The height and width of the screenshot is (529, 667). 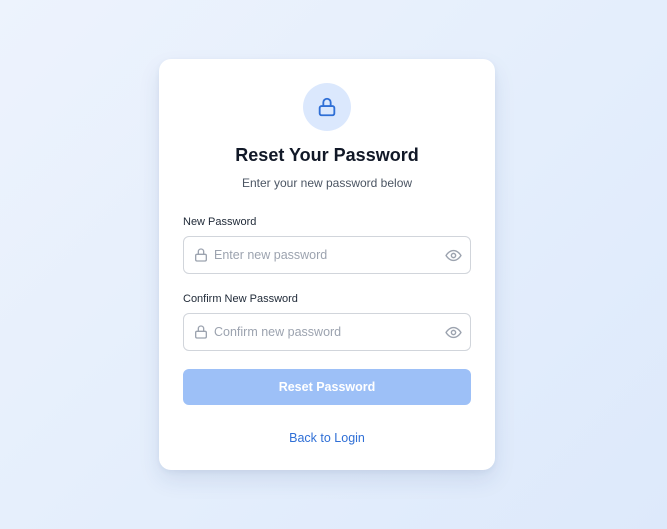 I want to click on page-subtitle: Enter your new password below, so click(x=327, y=183).